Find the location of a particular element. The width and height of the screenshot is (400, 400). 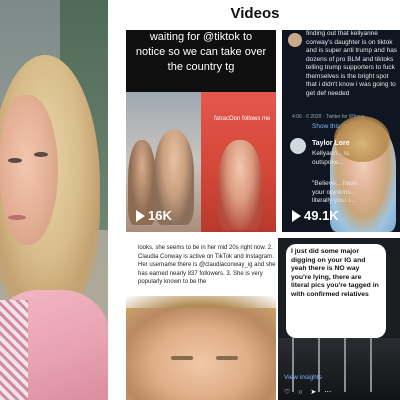

photo-eye-left is located at coordinates (15, 160).